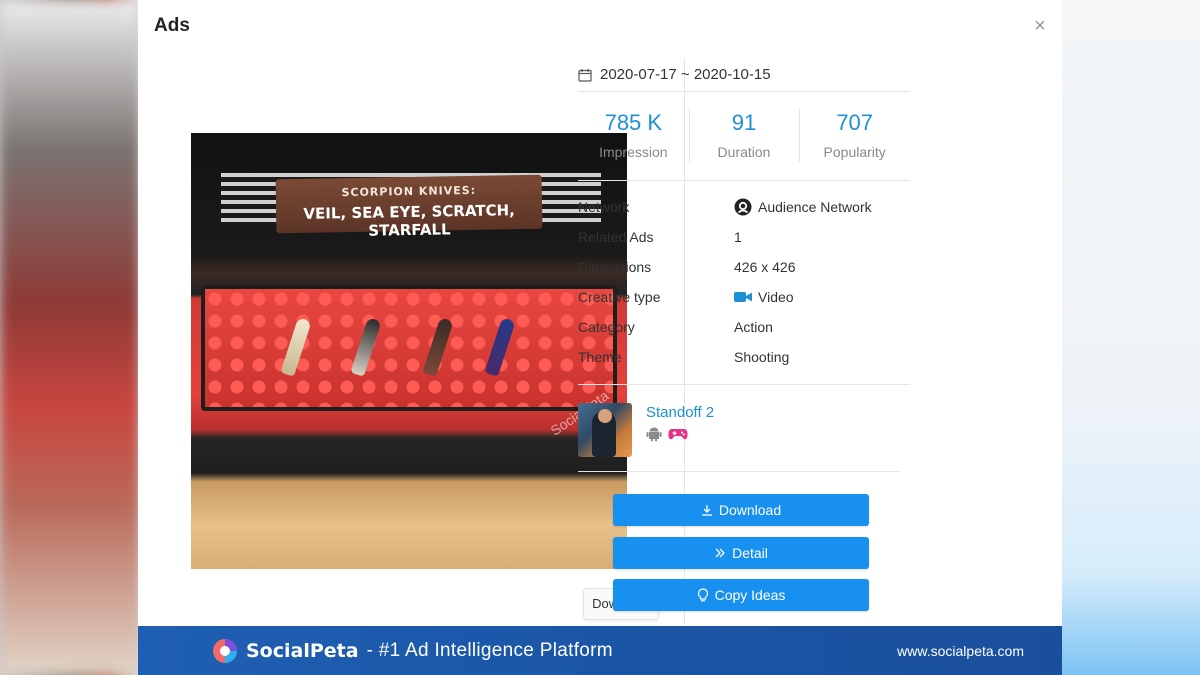 The width and height of the screenshot is (1200, 675). What do you see at coordinates (750, 510) in the screenshot?
I see `download-button-label: Download` at bounding box center [750, 510].